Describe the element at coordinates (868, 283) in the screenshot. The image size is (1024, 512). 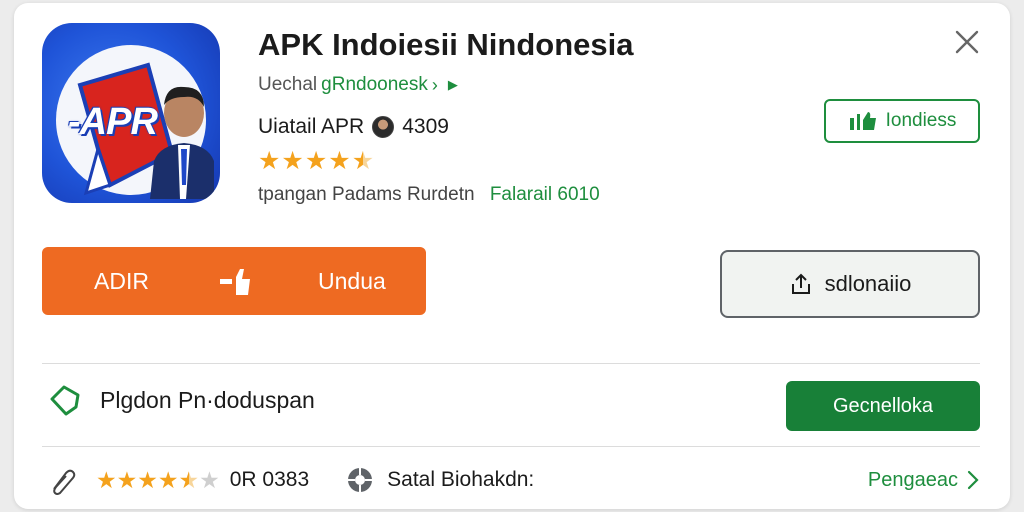
I see `secondary-label: sdlonaiio` at that location.